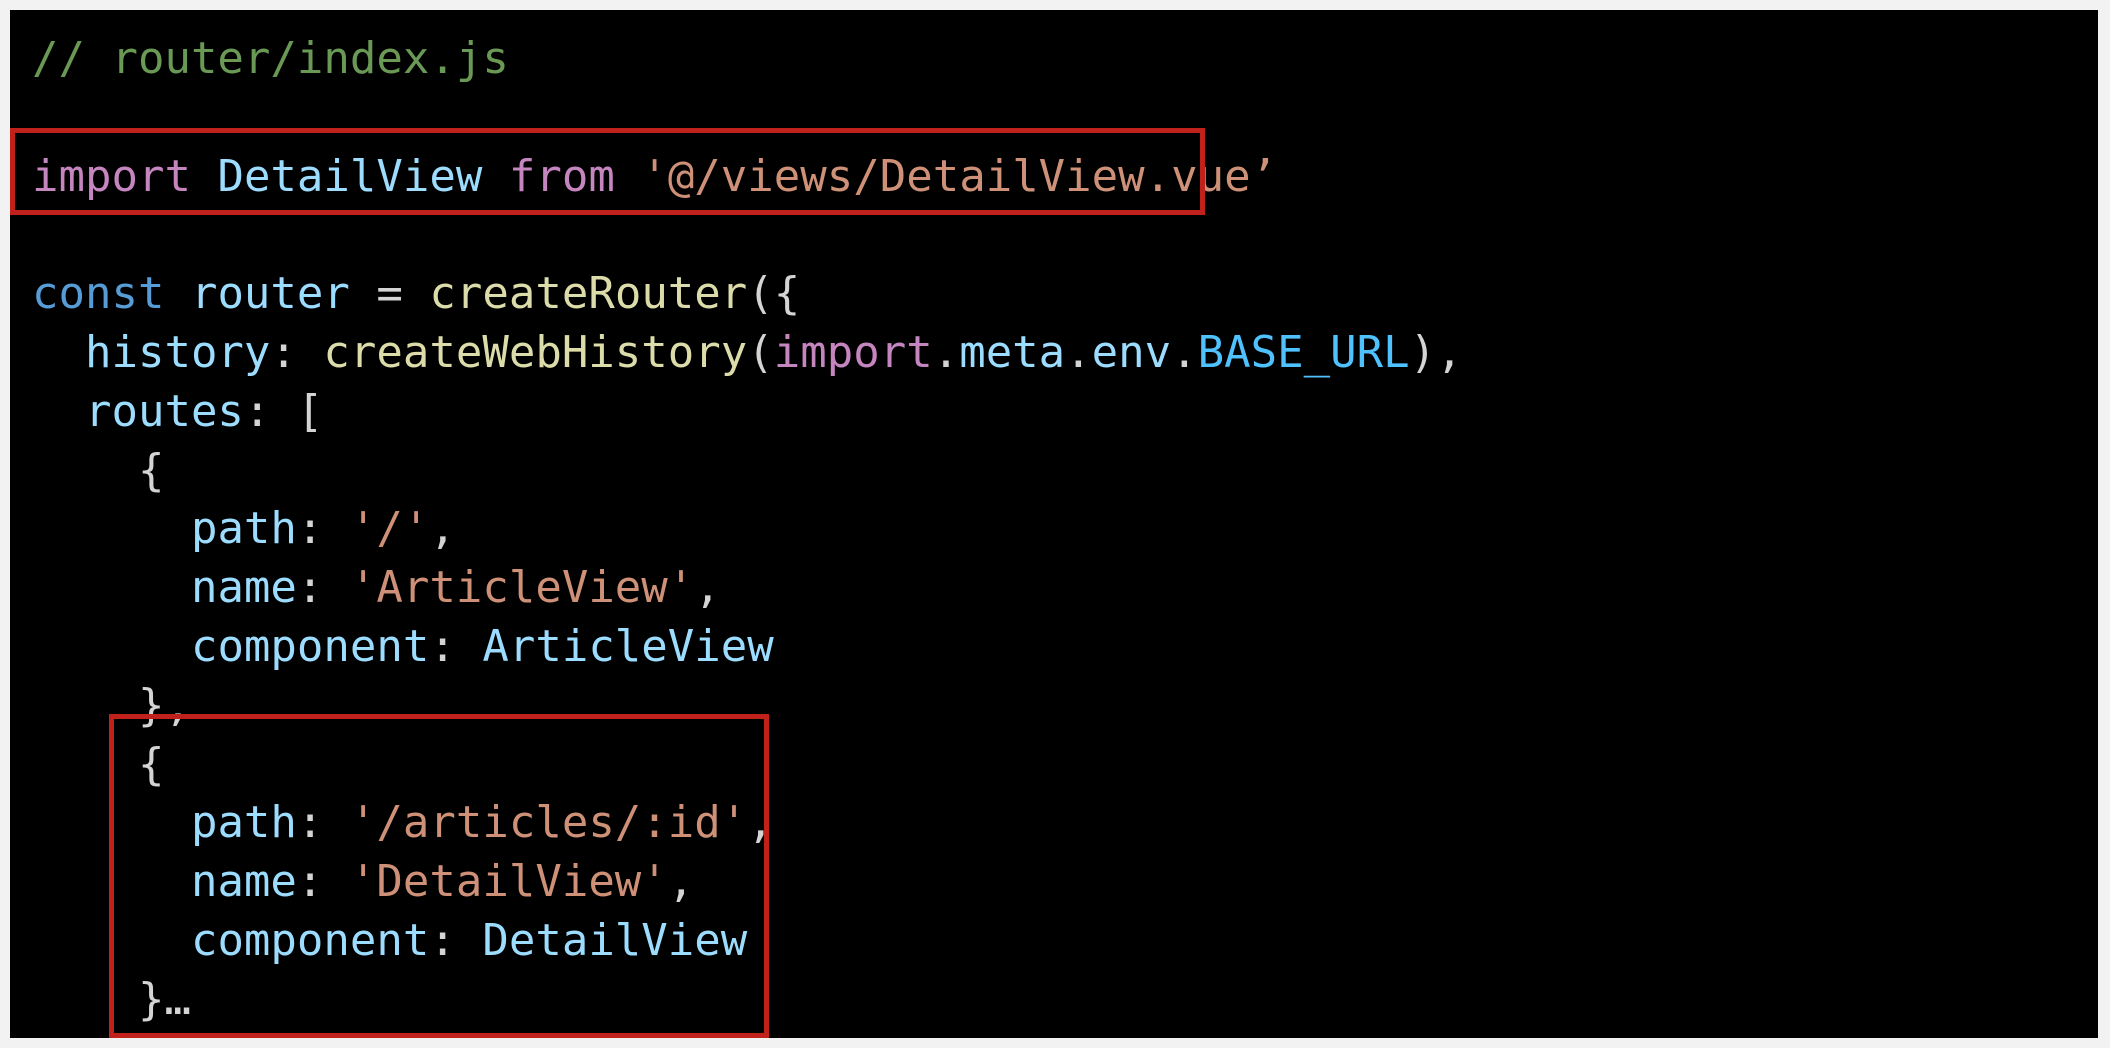  What do you see at coordinates (177, 352) in the screenshot?
I see `code-token: history` at bounding box center [177, 352].